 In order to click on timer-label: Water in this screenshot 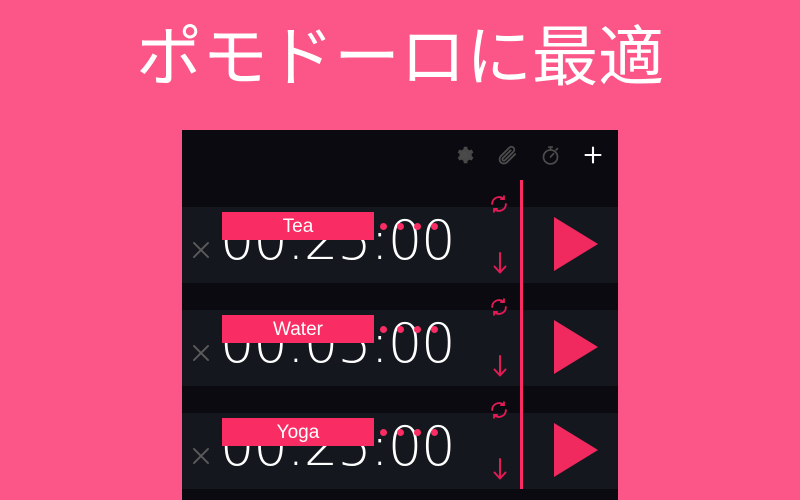, I will do `click(298, 329)`.